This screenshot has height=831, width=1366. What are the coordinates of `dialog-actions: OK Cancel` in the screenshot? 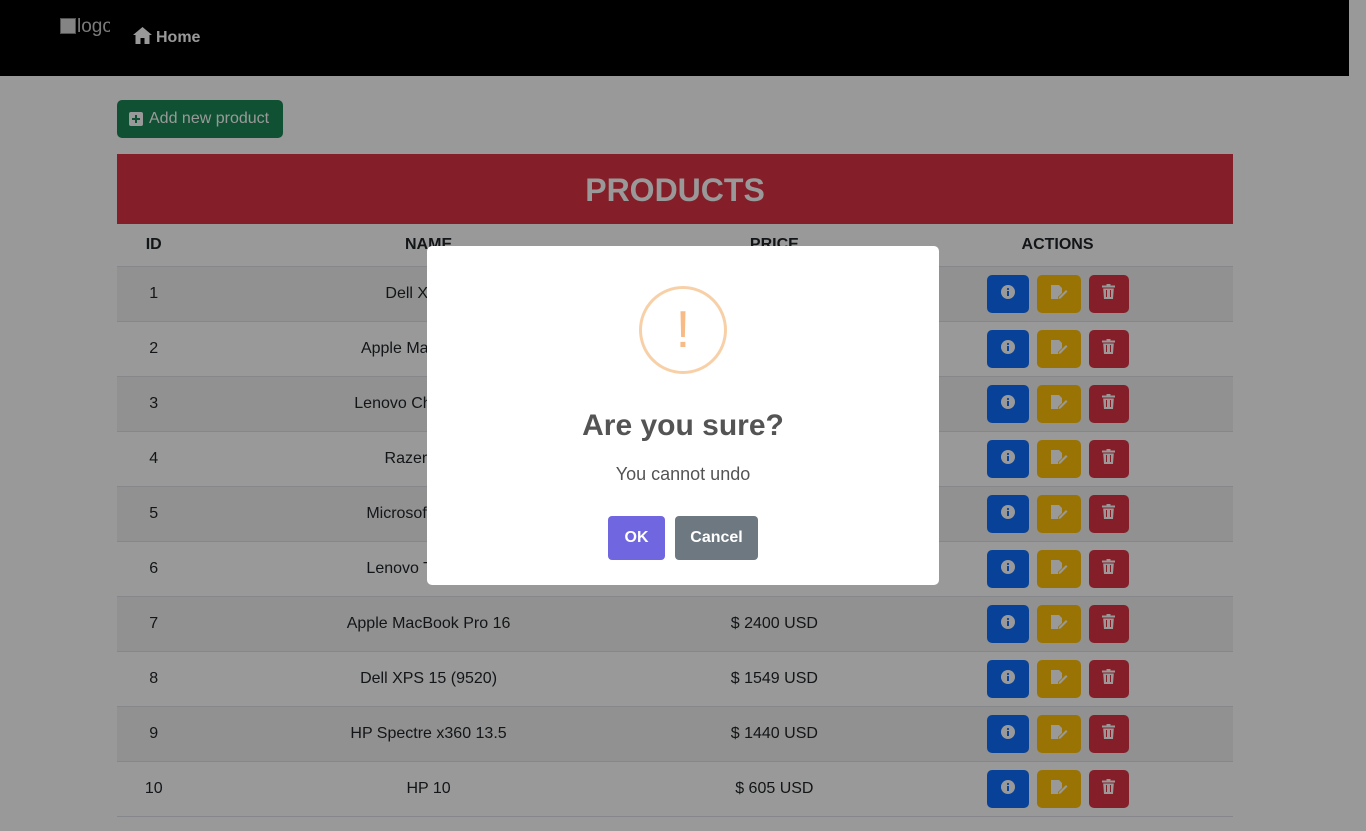 It's located at (683, 538).